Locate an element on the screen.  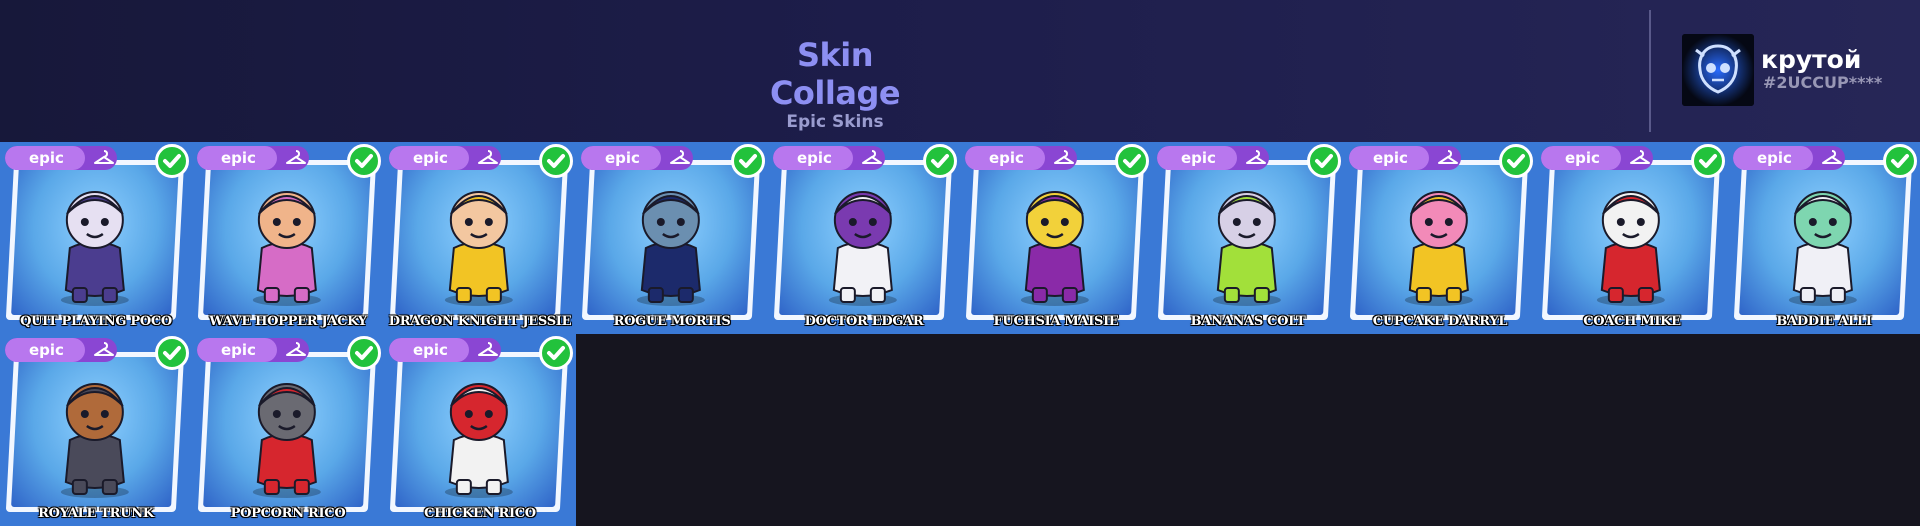
player-name: крутой is located at coordinates (1811, 59).